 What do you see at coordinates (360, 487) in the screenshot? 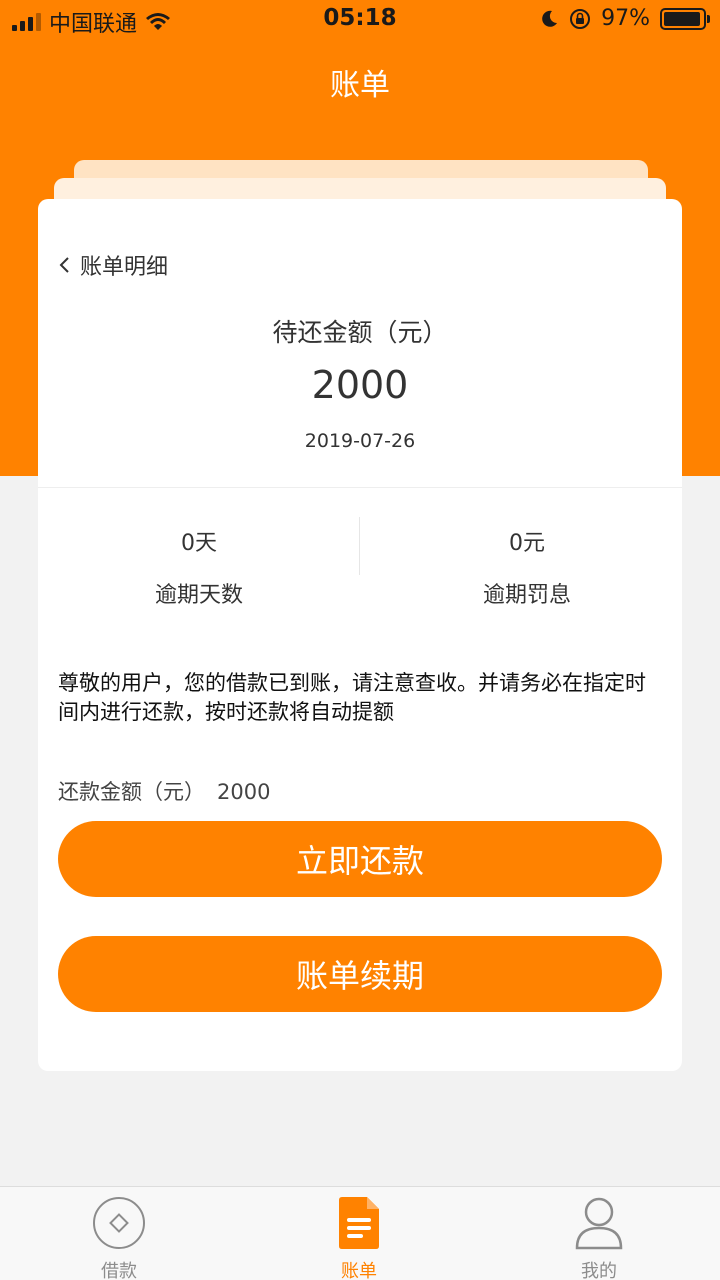
I see `divider` at bounding box center [360, 487].